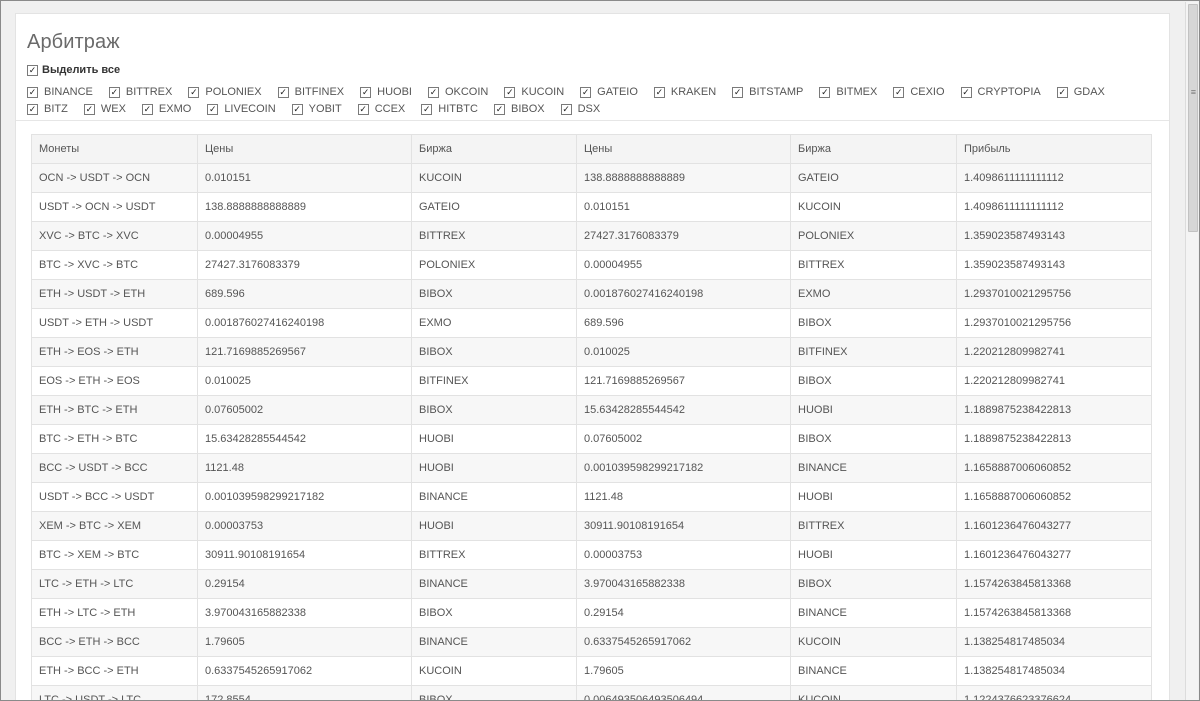  Describe the element at coordinates (1054, 149) in the screenshot. I see `column-header: Прибыль` at that location.